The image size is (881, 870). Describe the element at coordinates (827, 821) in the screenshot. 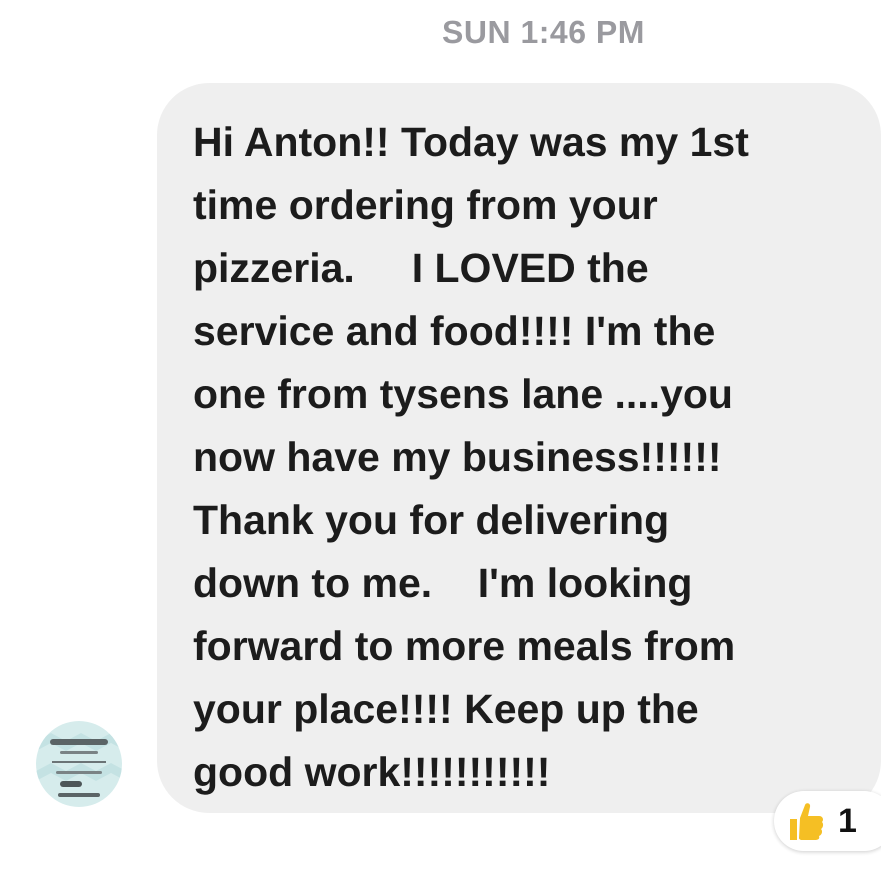

I see `reaction-badge: 1` at that location.